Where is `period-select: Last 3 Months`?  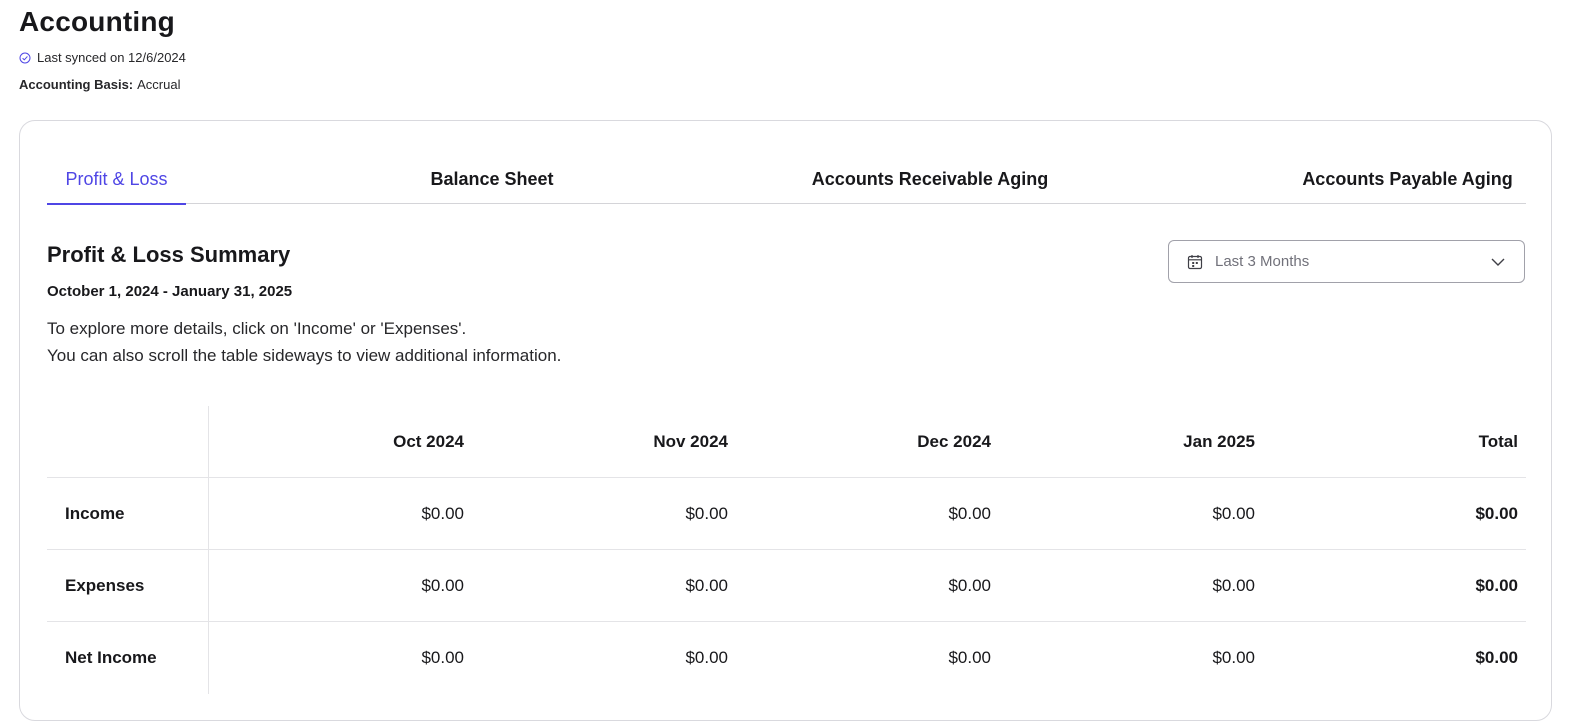
period-select: Last 3 Months is located at coordinates (1346, 261).